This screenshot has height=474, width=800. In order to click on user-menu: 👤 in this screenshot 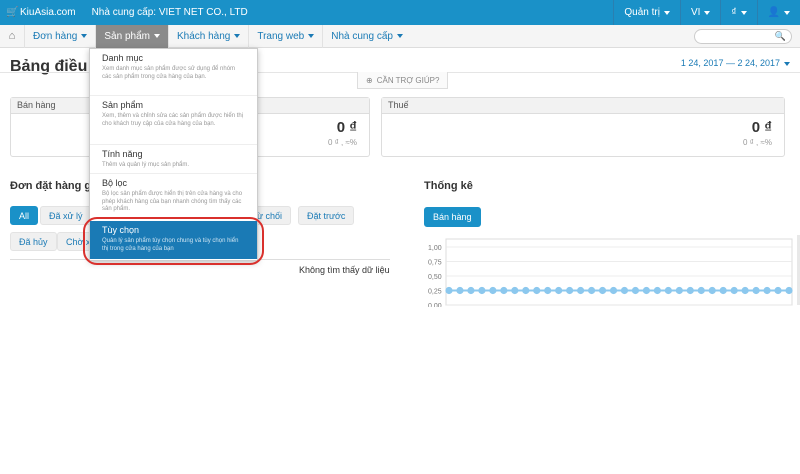, I will do `click(778, 12)`.